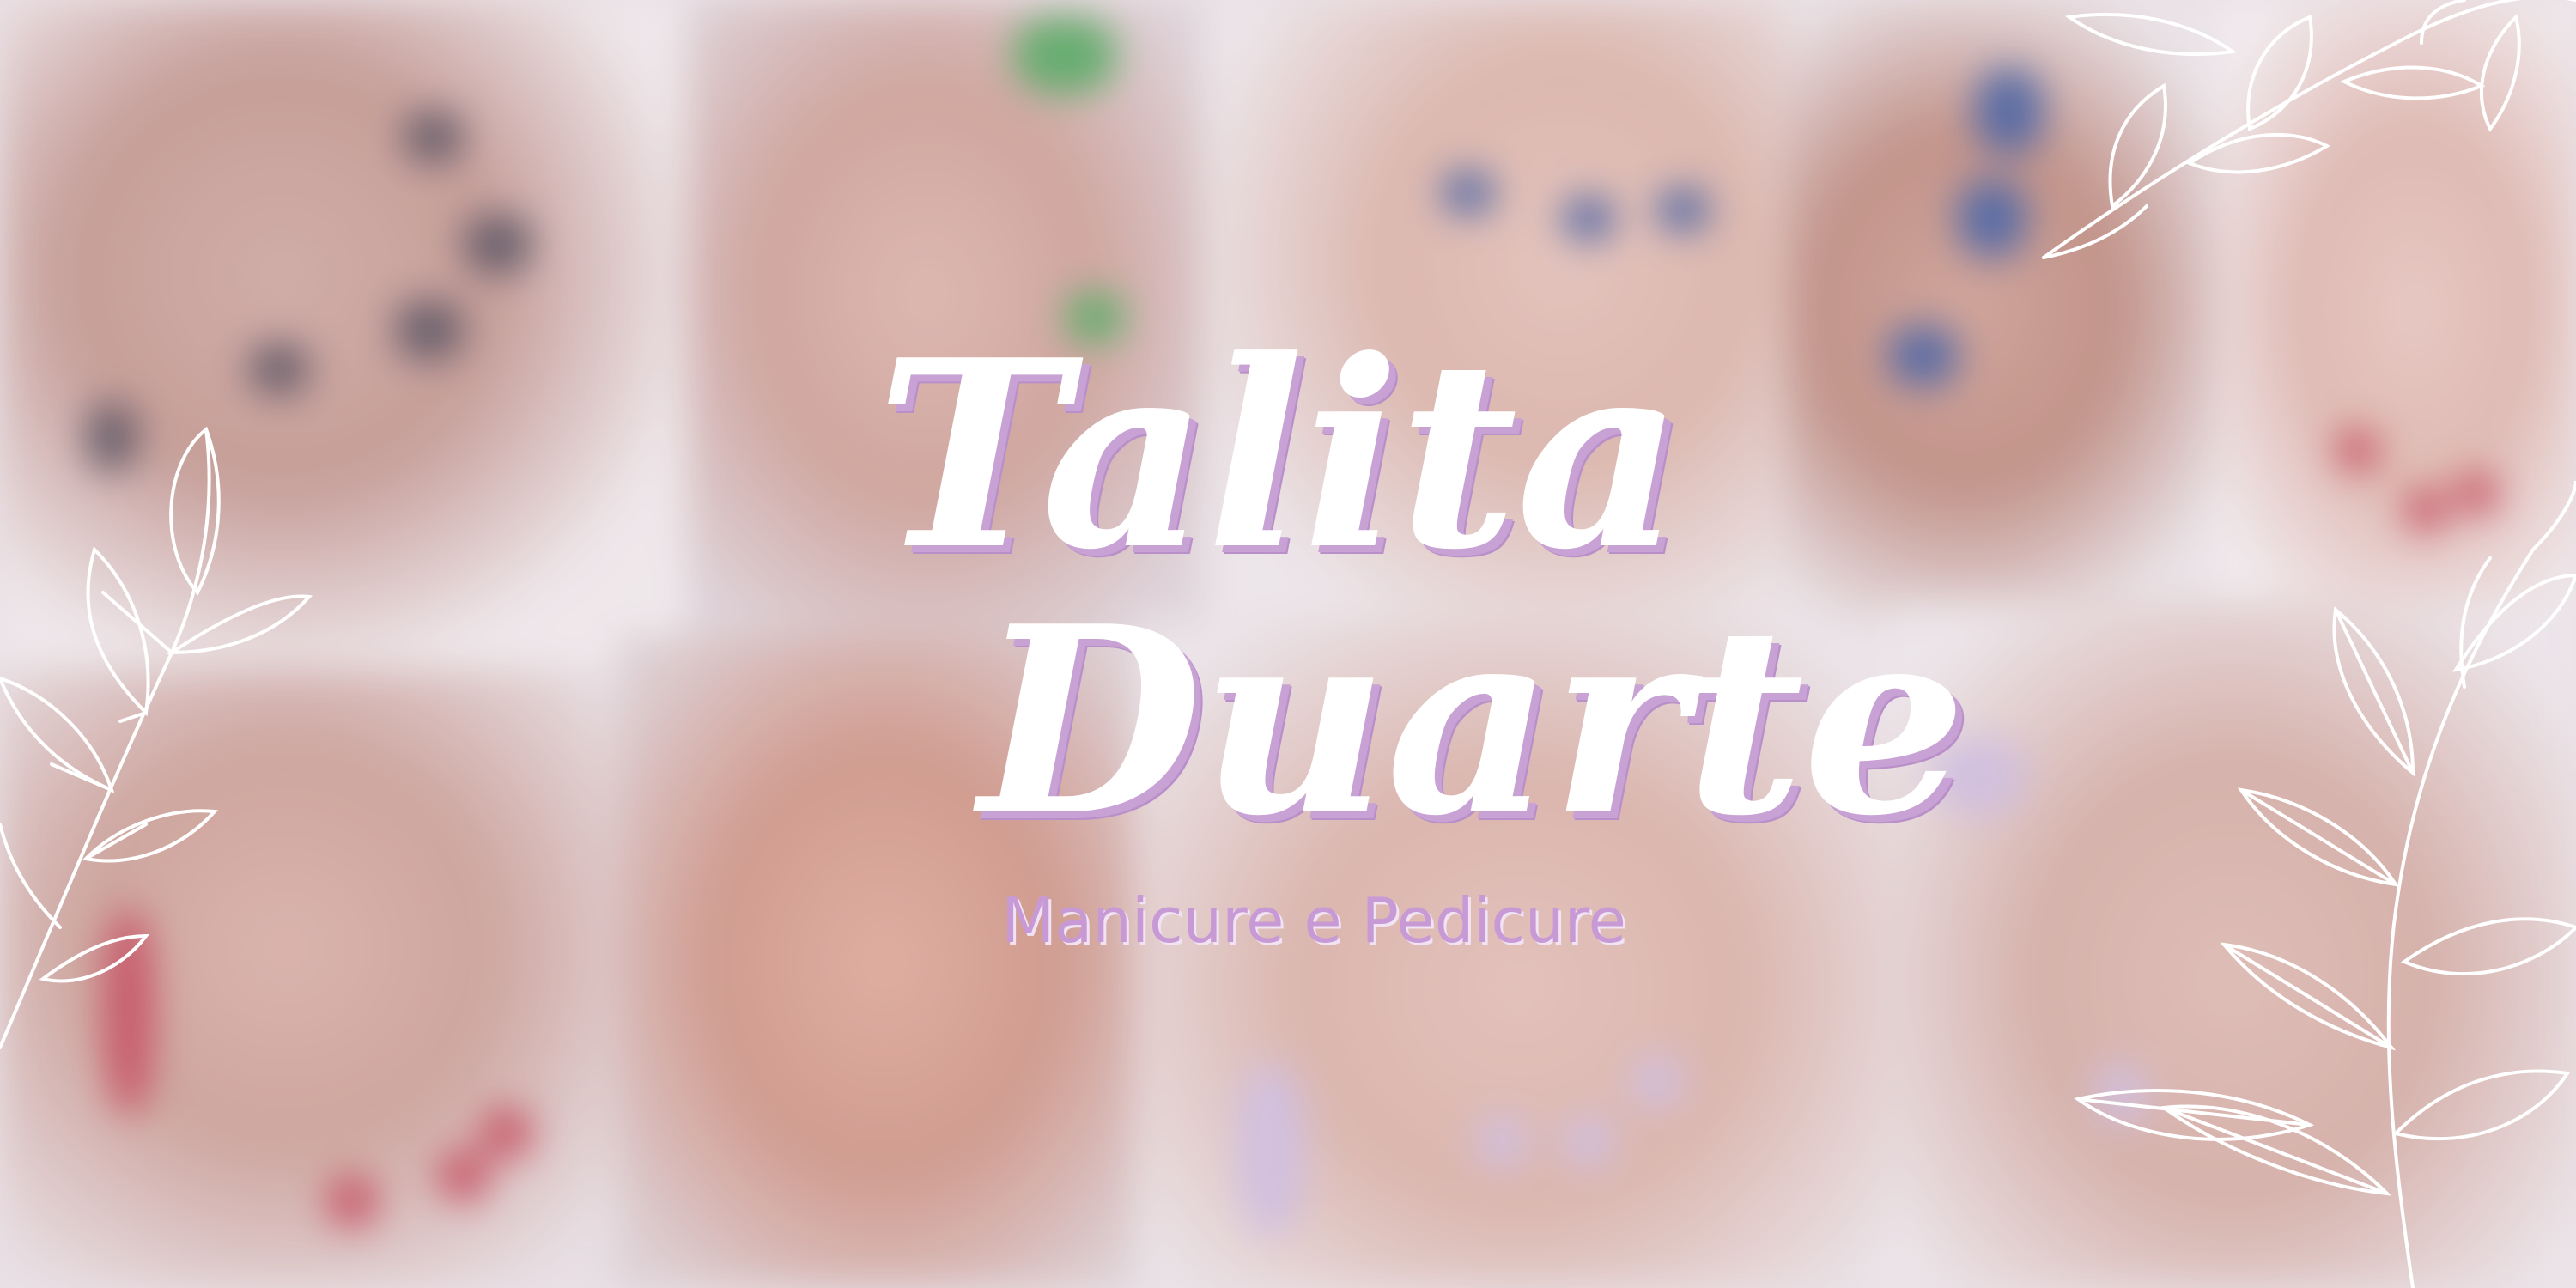  I want to click on brand-name-first: Talita, so click(1279, 455).